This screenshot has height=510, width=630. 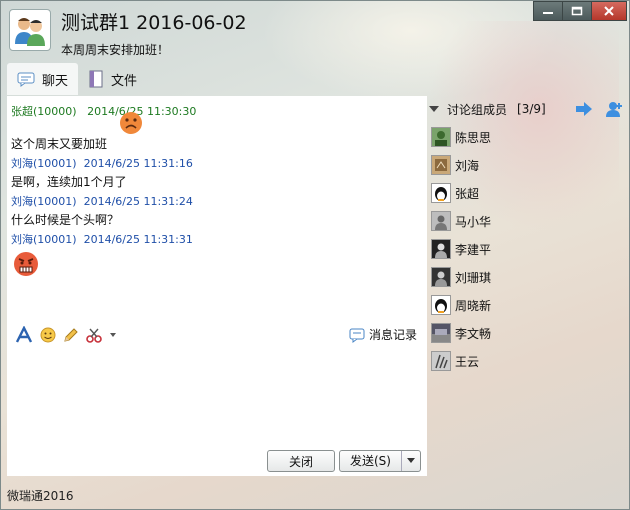 What do you see at coordinates (44, 111) in the screenshot?
I see `message-sender: 张超(10000)` at bounding box center [44, 111].